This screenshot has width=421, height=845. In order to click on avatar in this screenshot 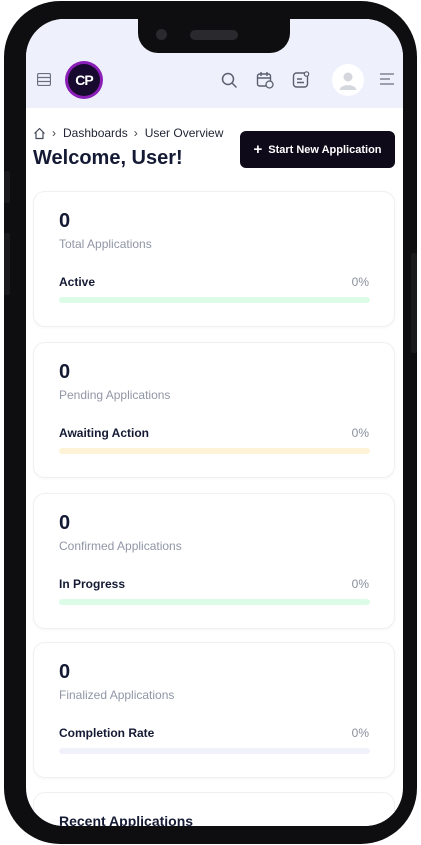, I will do `click(348, 80)`.